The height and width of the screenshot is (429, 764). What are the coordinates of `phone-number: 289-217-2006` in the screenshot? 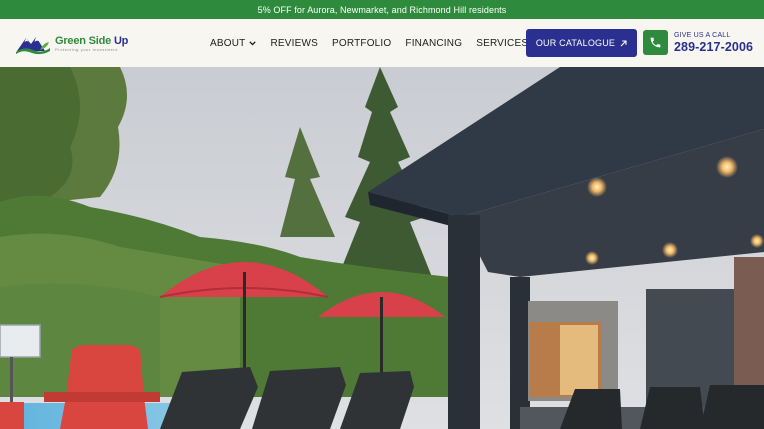 It's located at (713, 47).